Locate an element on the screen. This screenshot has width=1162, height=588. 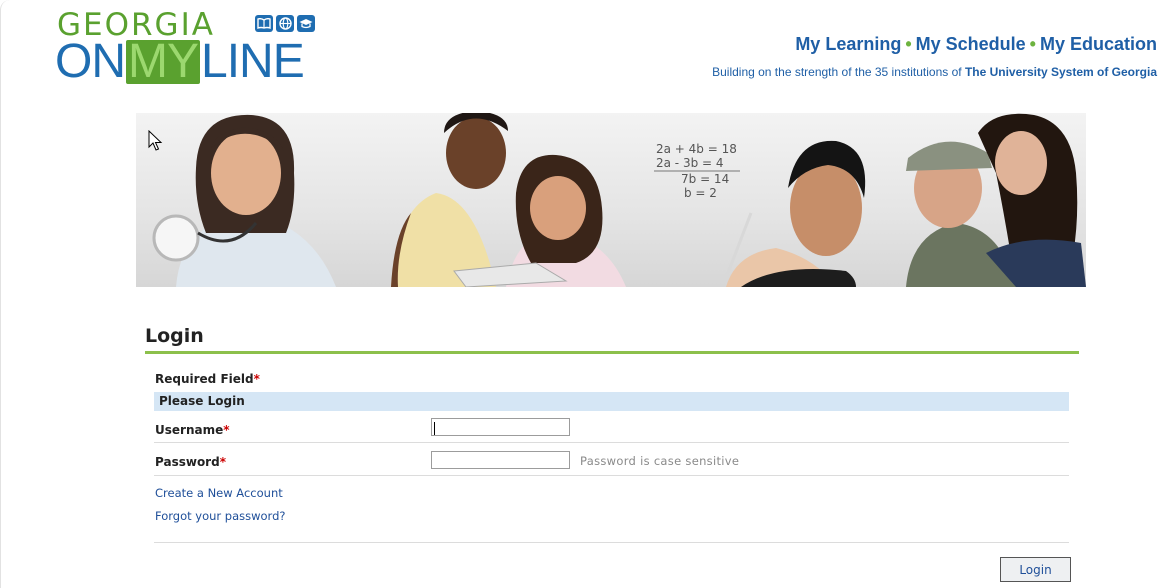
globe-icon is located at coordinates (285, 23).